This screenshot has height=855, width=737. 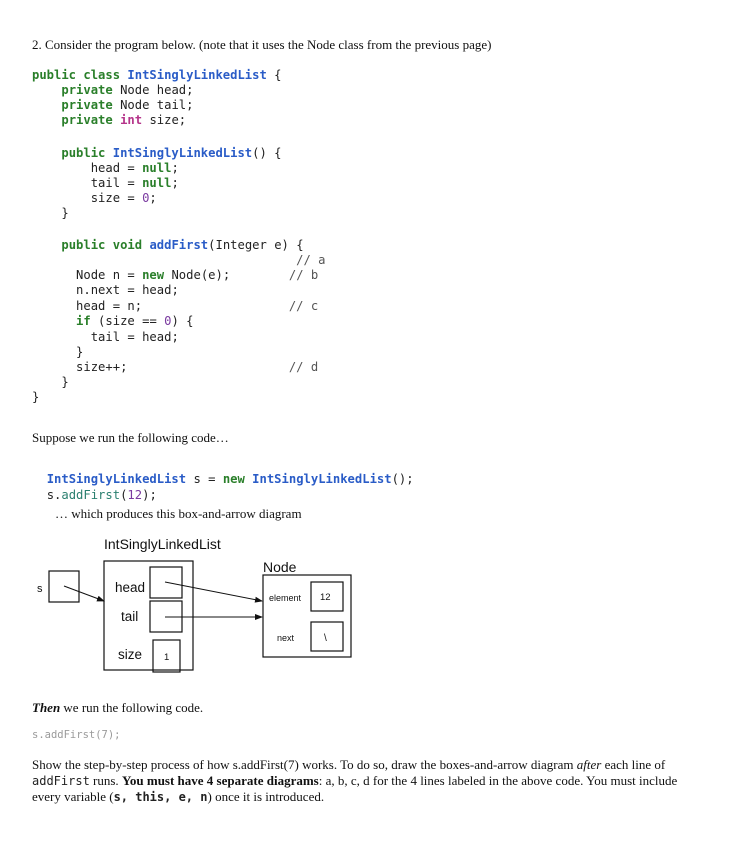 I want to click on instructions-part-5: every variable (, so click(x=73, y=796).